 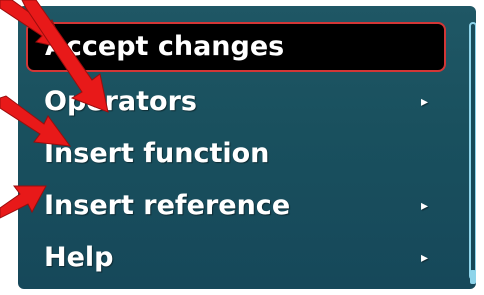 I want to click on menu-item-accept-changes: Accept changes, so click(x=236, y=47).